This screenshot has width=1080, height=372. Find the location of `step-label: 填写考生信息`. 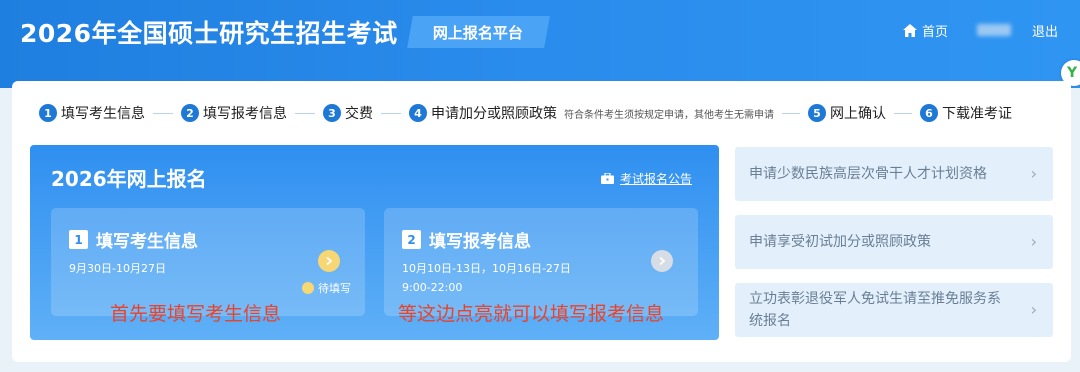

step-label: 填写考生信息 is located at coordinates (103, 114).